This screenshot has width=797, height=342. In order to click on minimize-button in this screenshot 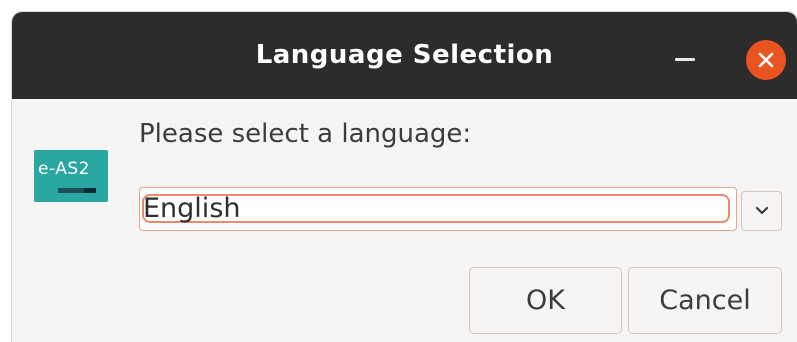, I will do `click(685, 59)`.